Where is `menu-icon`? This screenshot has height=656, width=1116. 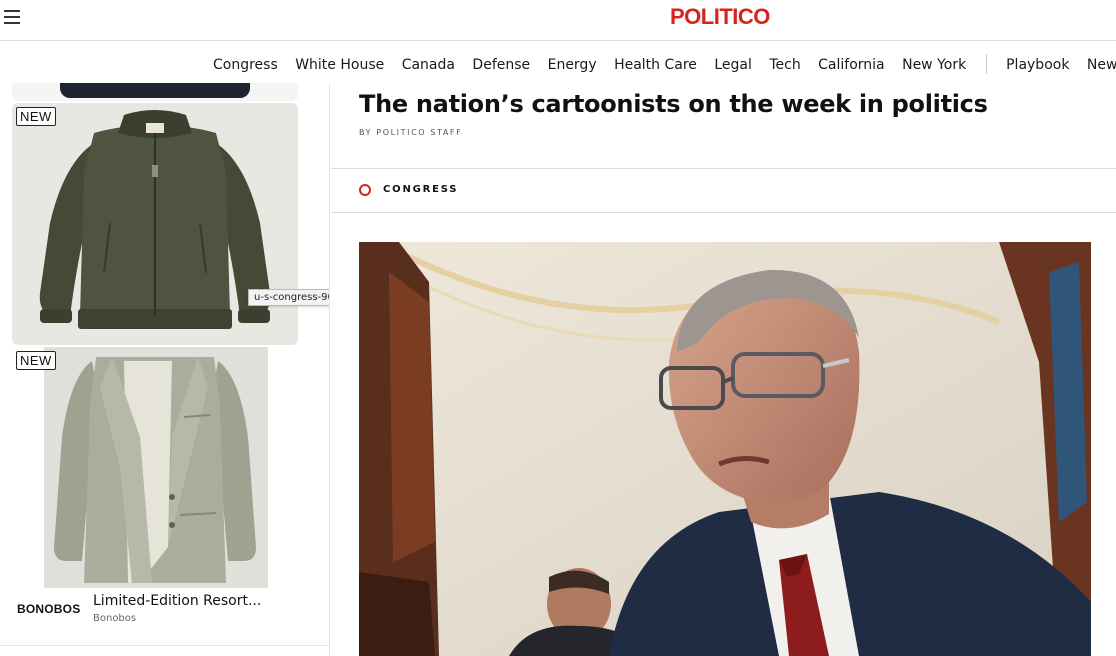
menu-icon is located at coordinates (13, 18).